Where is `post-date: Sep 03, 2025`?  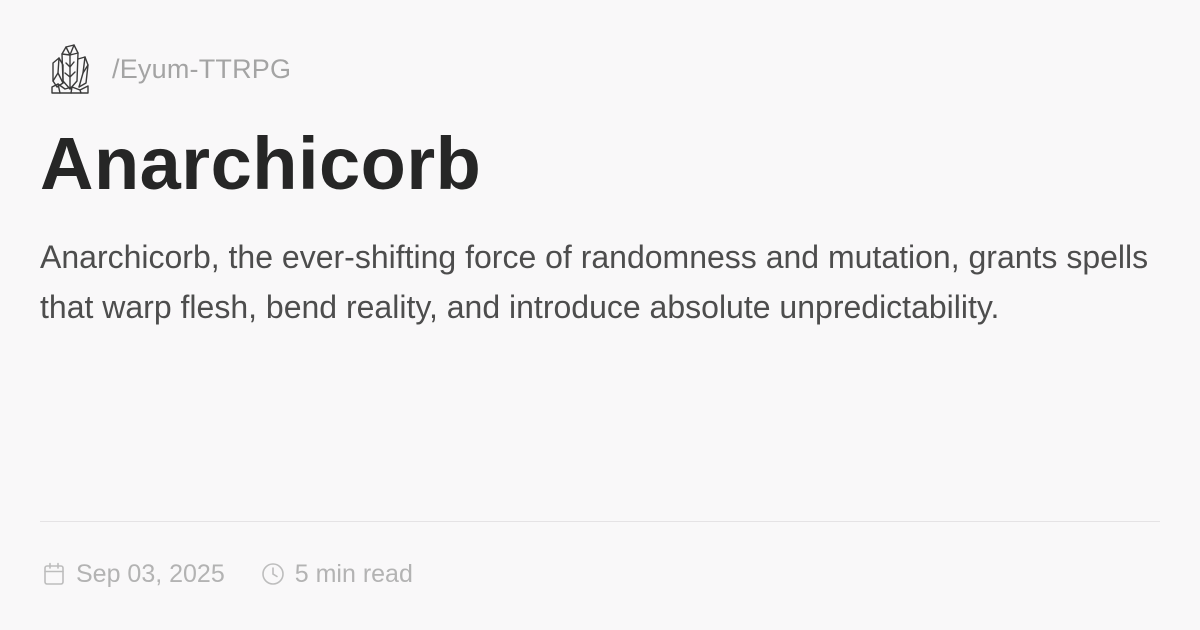
post-date: Sep 03, 2025 is located at coordinates (133, 574).